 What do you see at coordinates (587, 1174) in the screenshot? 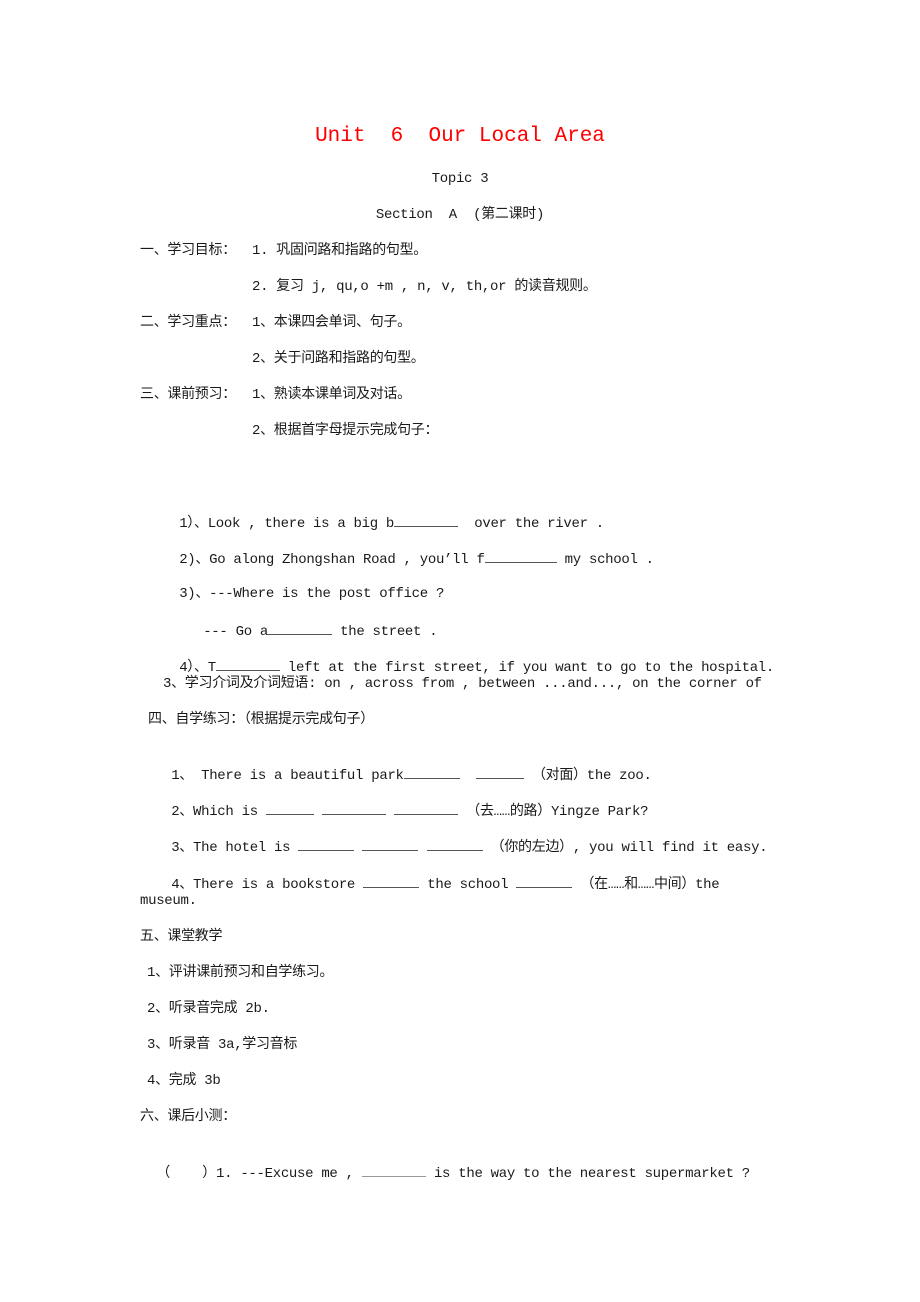
I see `quiz-text: is the way to the nearest supermarket ?` at bounding box center [587, 1174].